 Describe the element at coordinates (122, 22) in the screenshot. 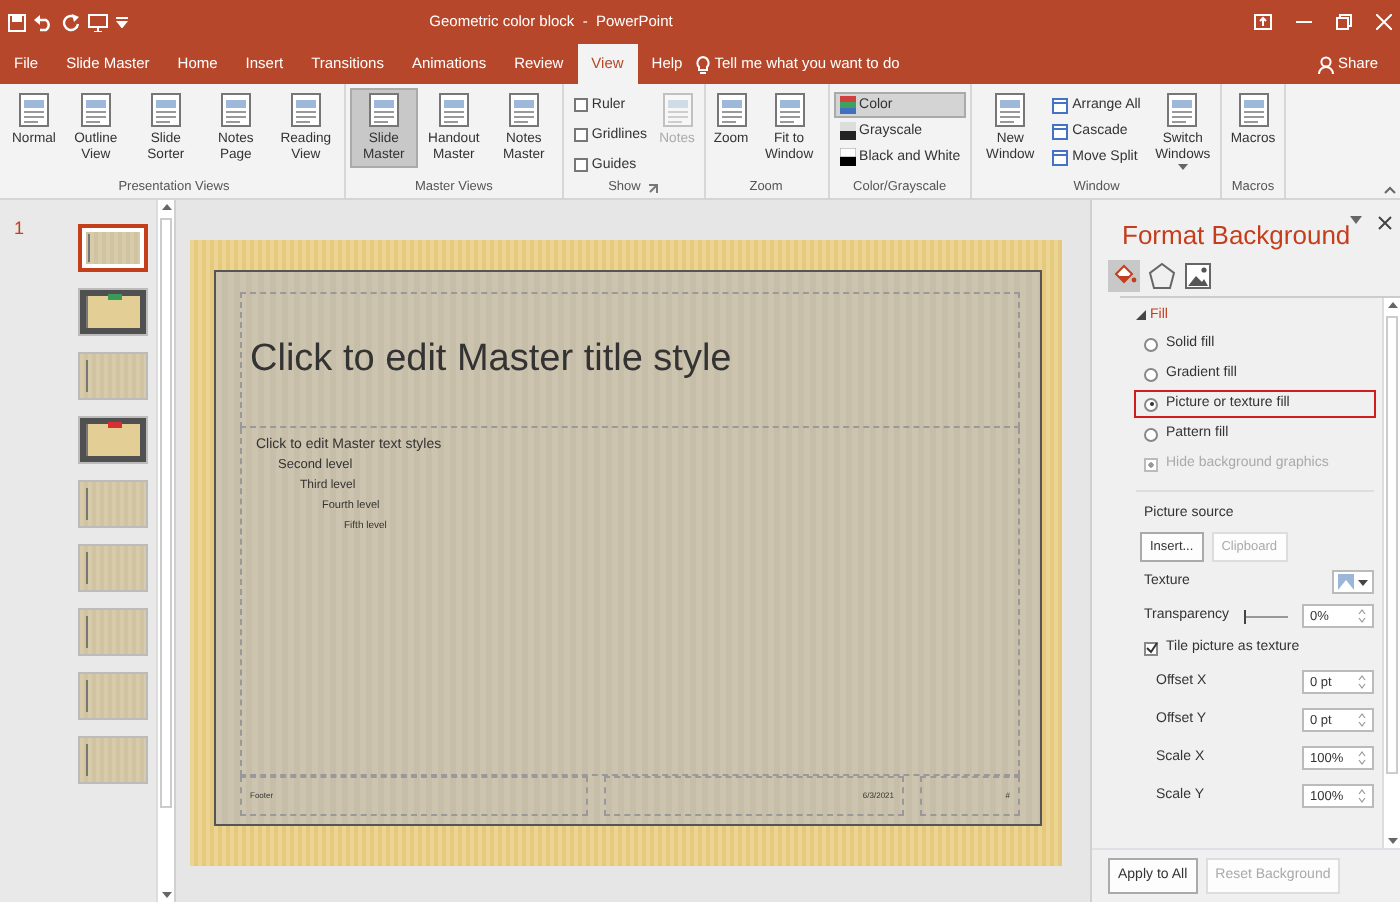

I see `customize-icon` at that location.